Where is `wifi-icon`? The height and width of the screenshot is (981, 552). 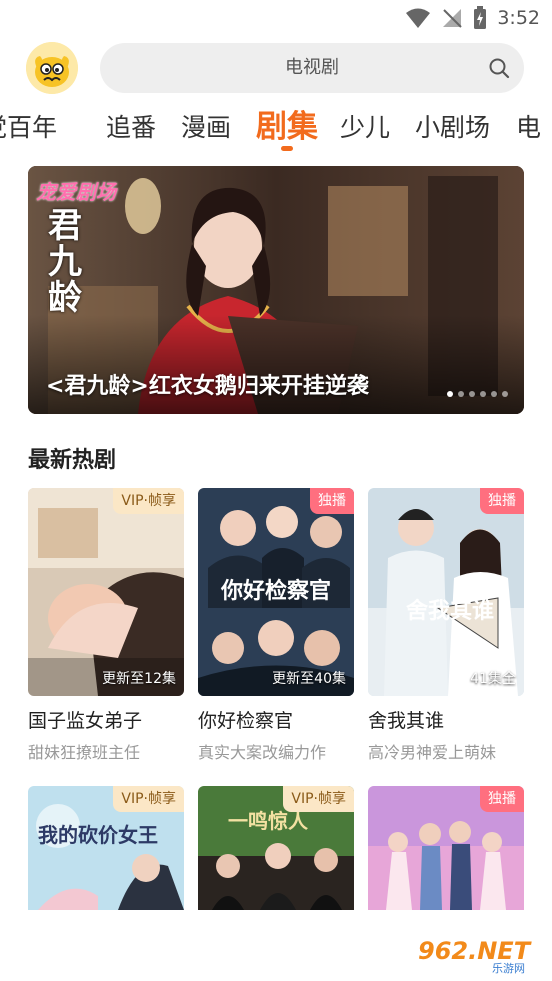
wifi-icon is located at coordinates (418, 18).